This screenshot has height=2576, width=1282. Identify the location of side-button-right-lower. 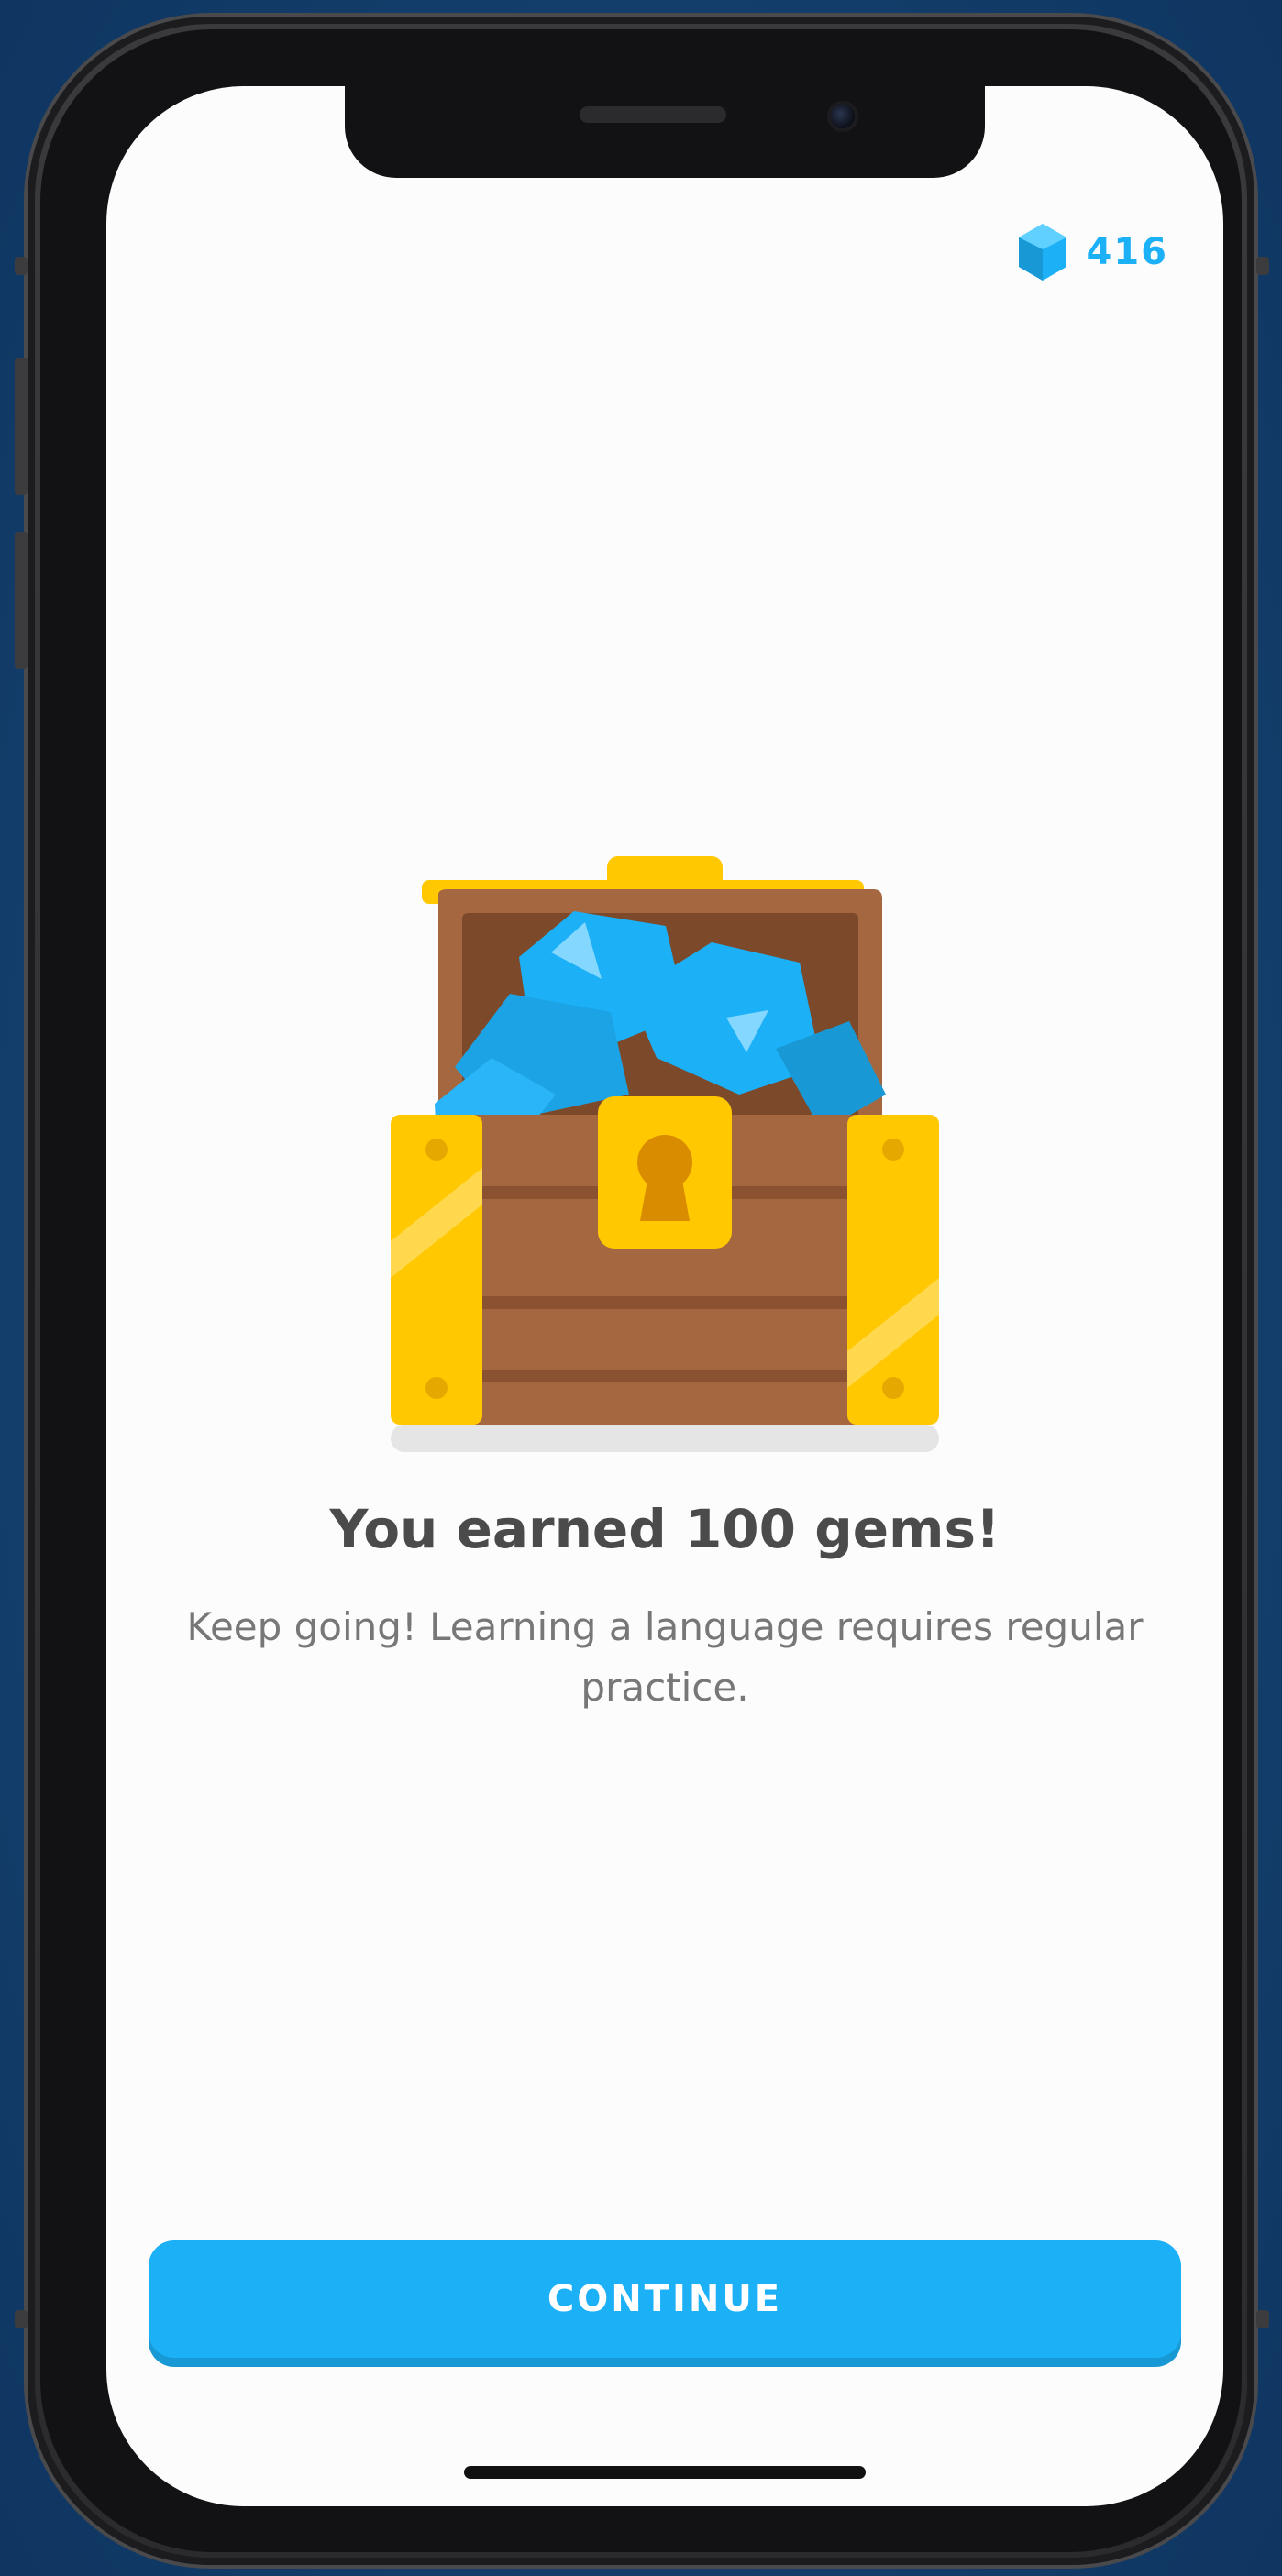
(1262, 2319).